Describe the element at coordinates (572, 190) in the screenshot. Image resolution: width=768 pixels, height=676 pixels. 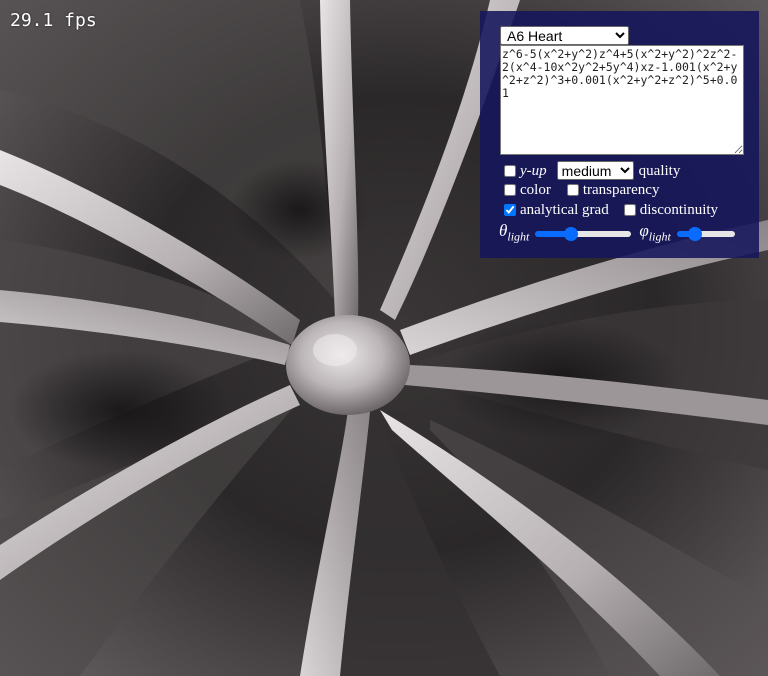
I see `transparency-checkbox` at that location.